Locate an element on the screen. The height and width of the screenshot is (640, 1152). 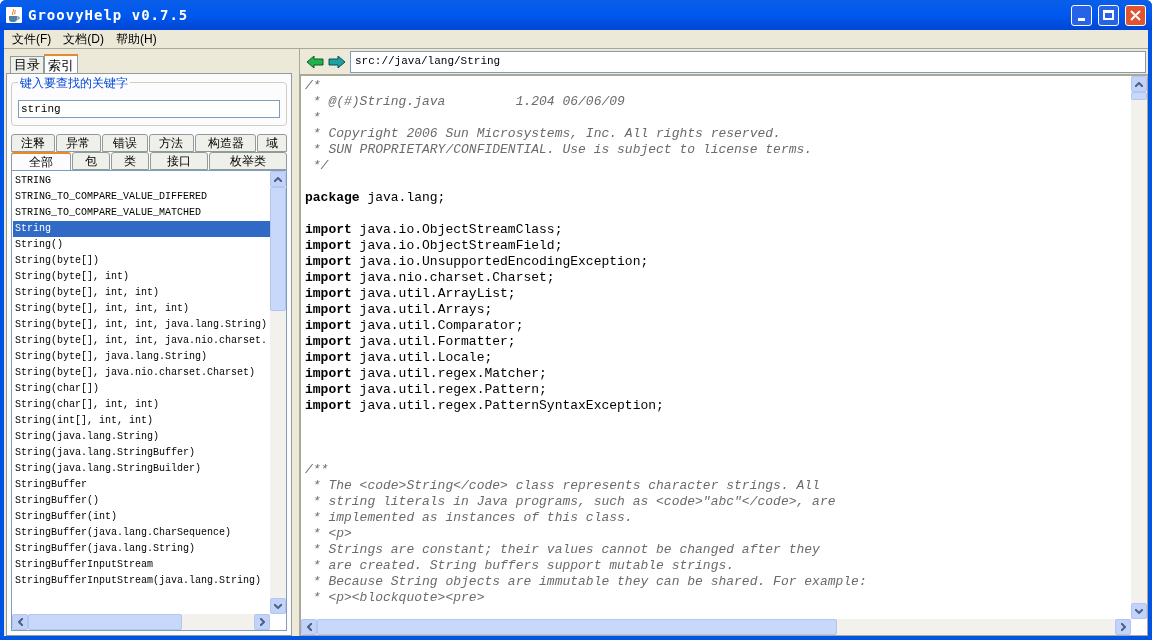
back-arrow-icon is located at coordinates (315, 61).